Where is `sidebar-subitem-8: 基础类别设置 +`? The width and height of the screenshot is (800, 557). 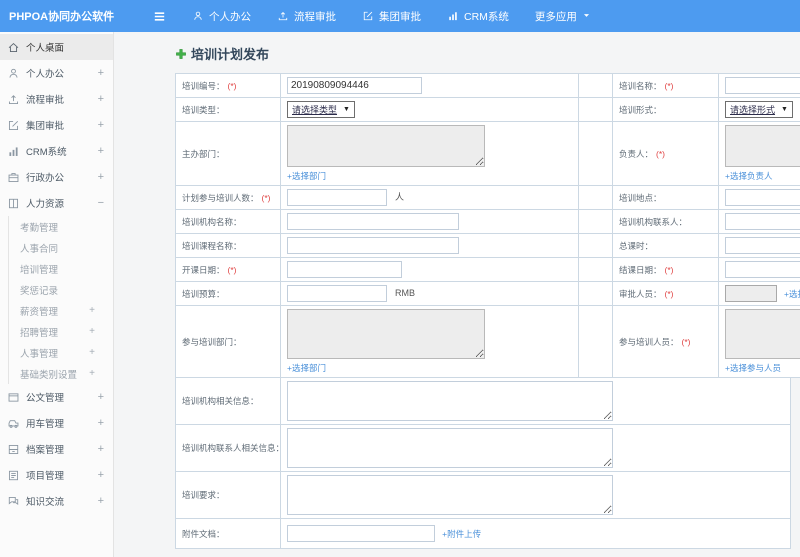 sidebar-subitem-8: 基础类别设置 + is located at coordinates (61, 373).